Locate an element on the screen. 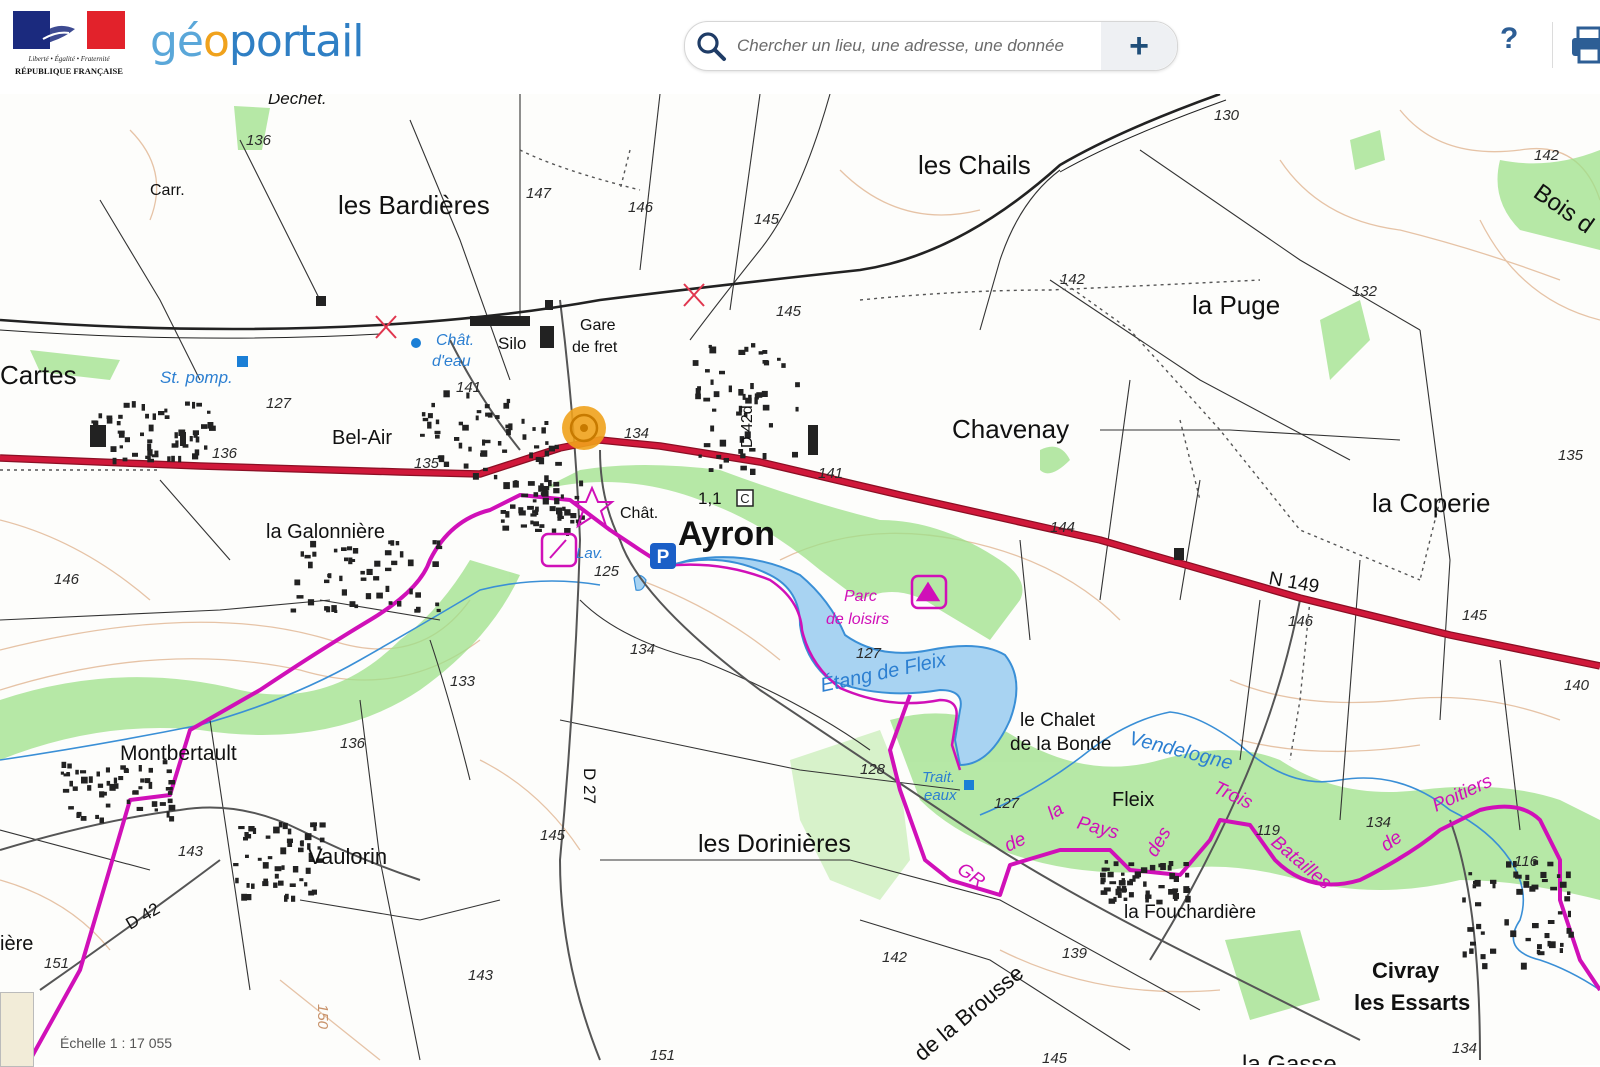 This screenshot has height=1067, width=1600. search-input is located at coordinates (917, 46).